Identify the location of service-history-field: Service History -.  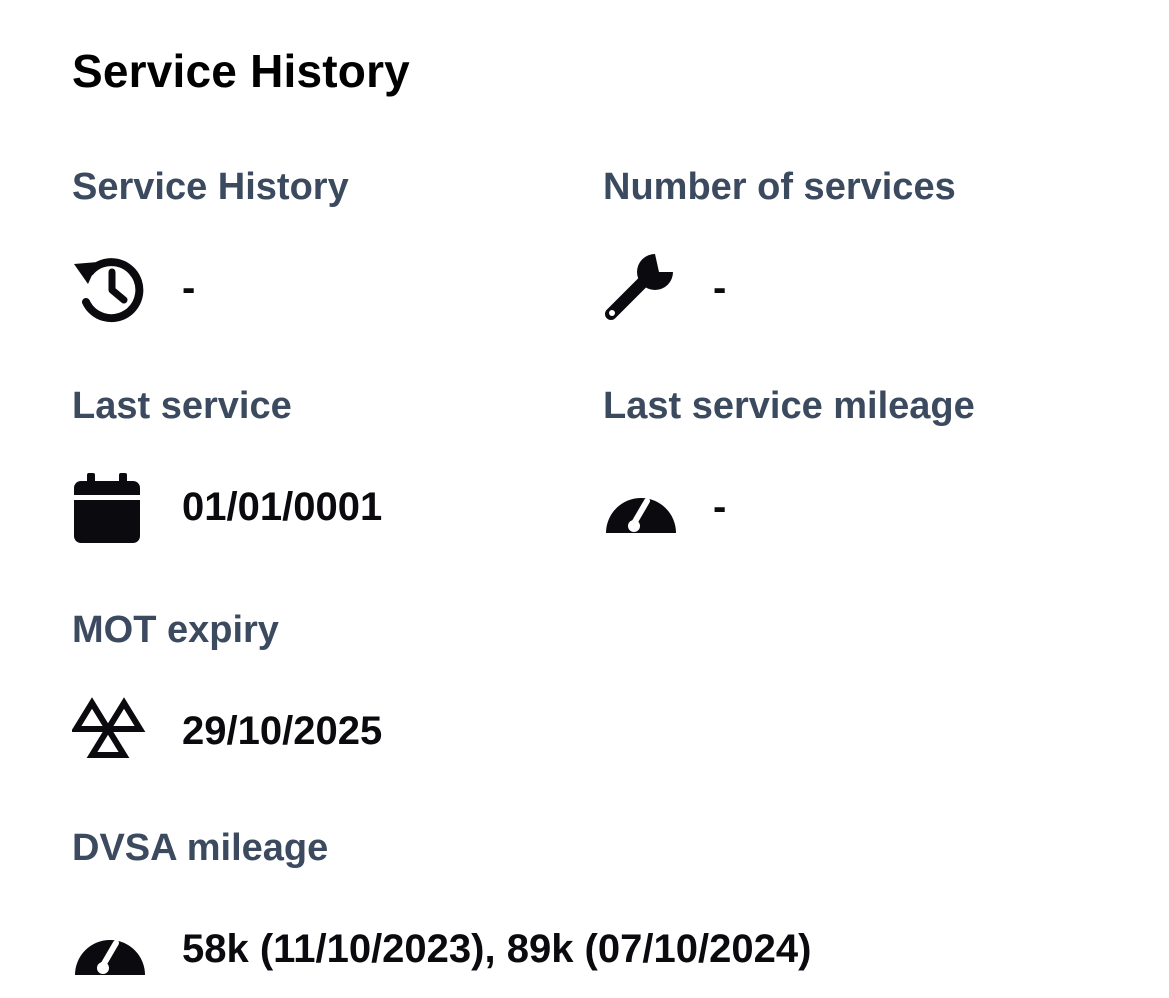
(210, 244).